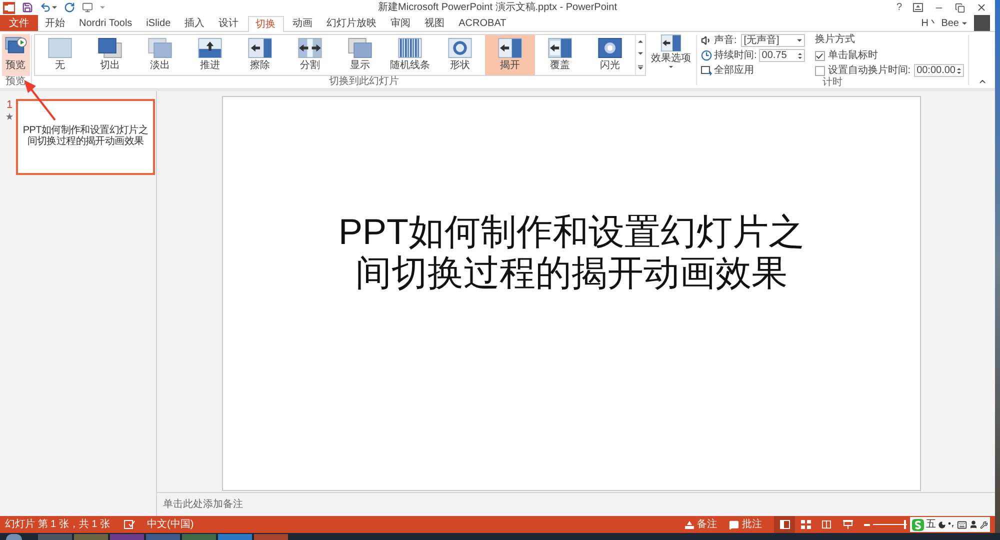 Image resolution: width=1000 pixels, height=540 pixels. I want to click on comments-button: 批注, so click(745, 524).